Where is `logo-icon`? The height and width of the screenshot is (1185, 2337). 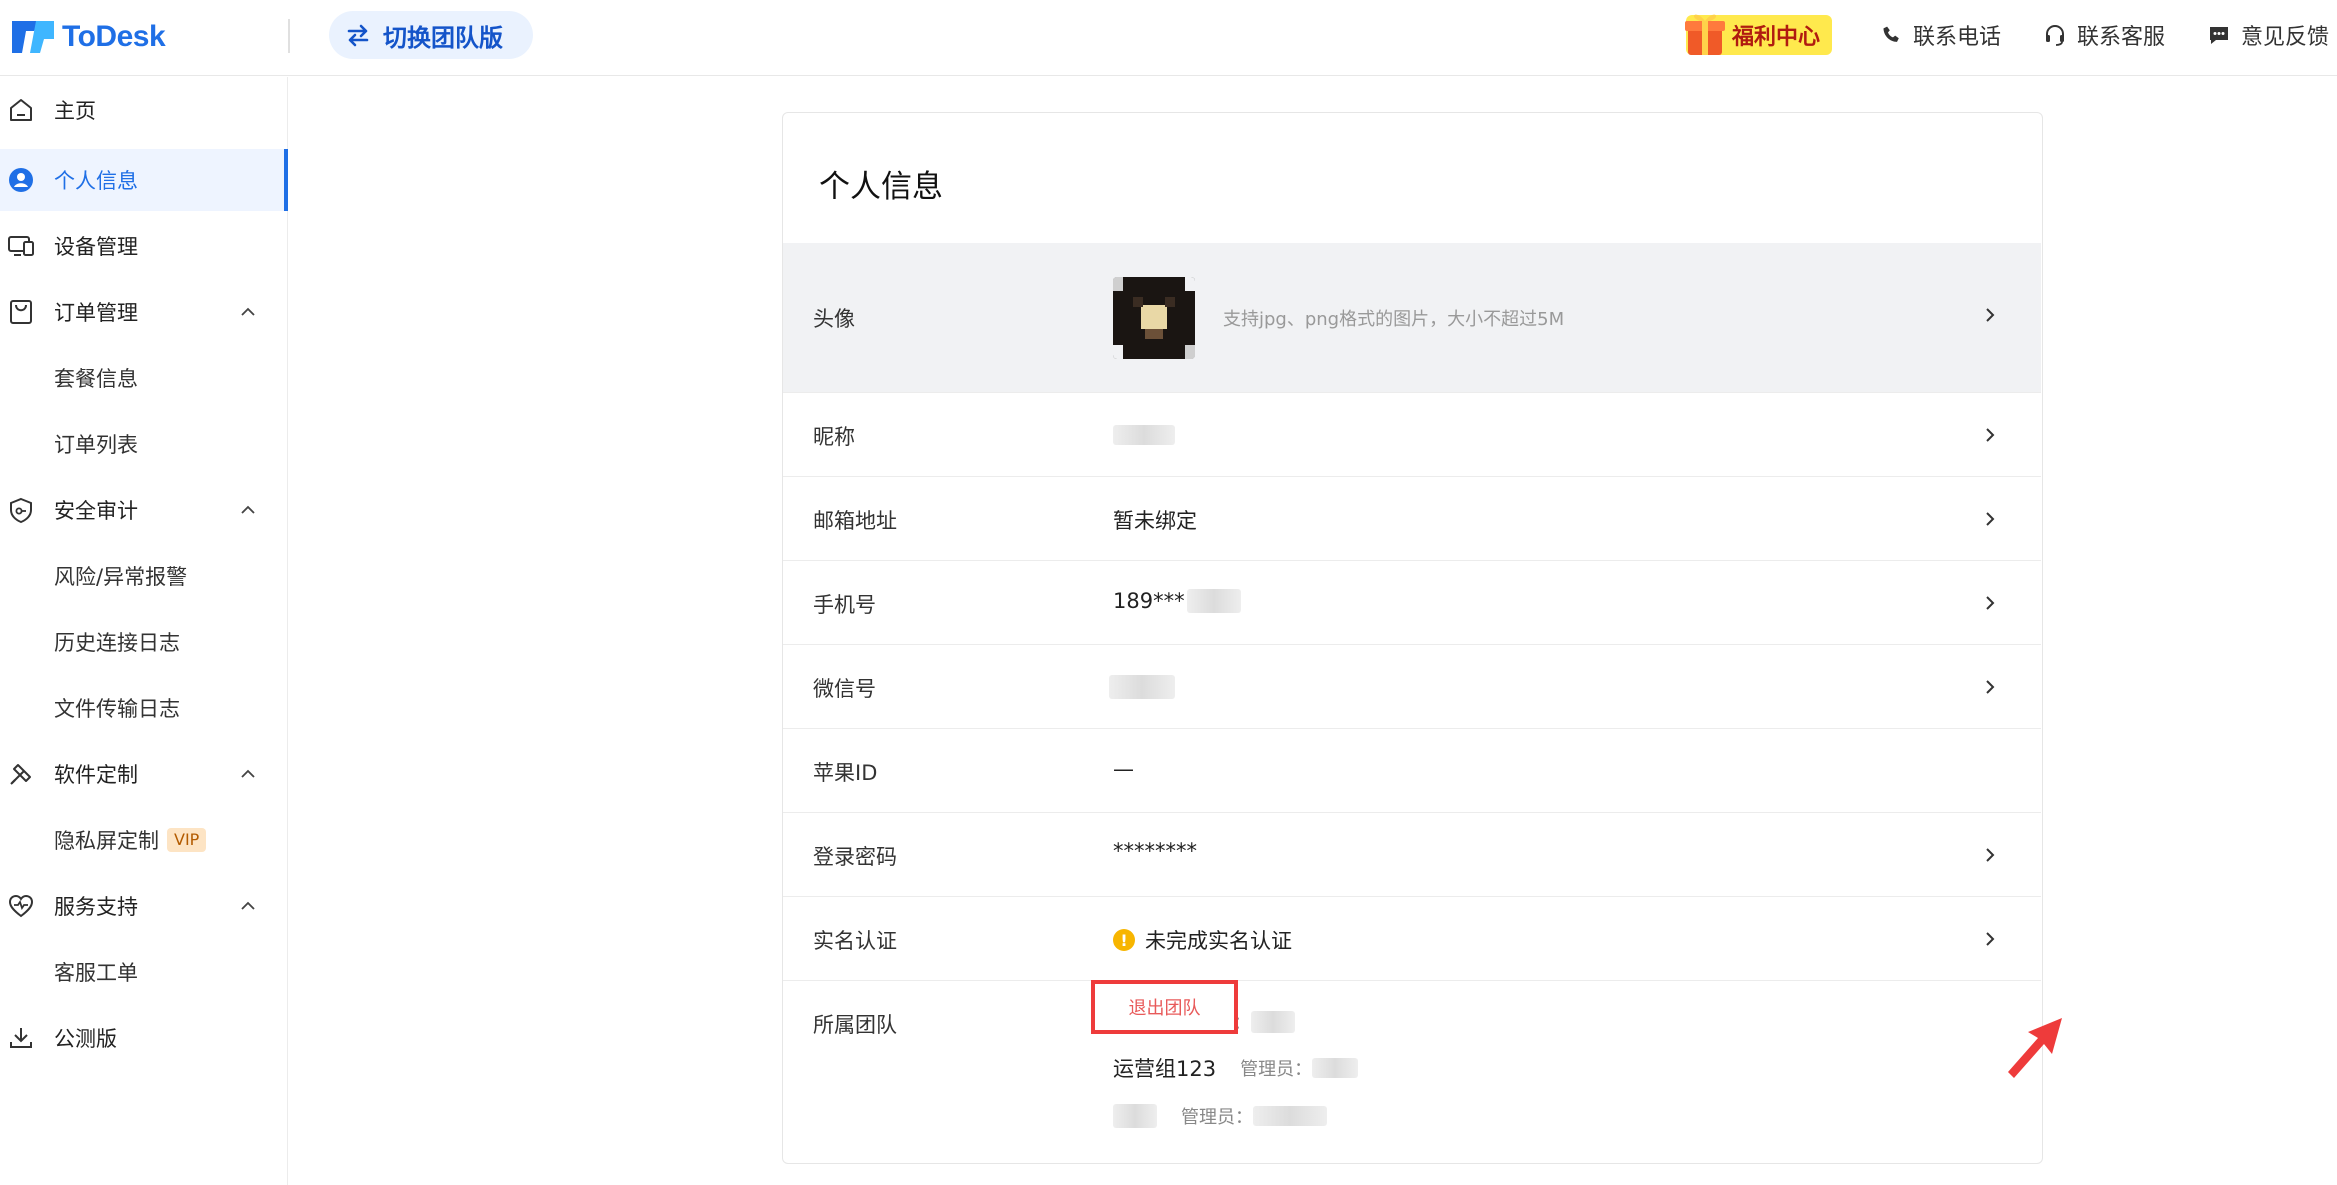 logo-icon is located at coordinates (33, 37).